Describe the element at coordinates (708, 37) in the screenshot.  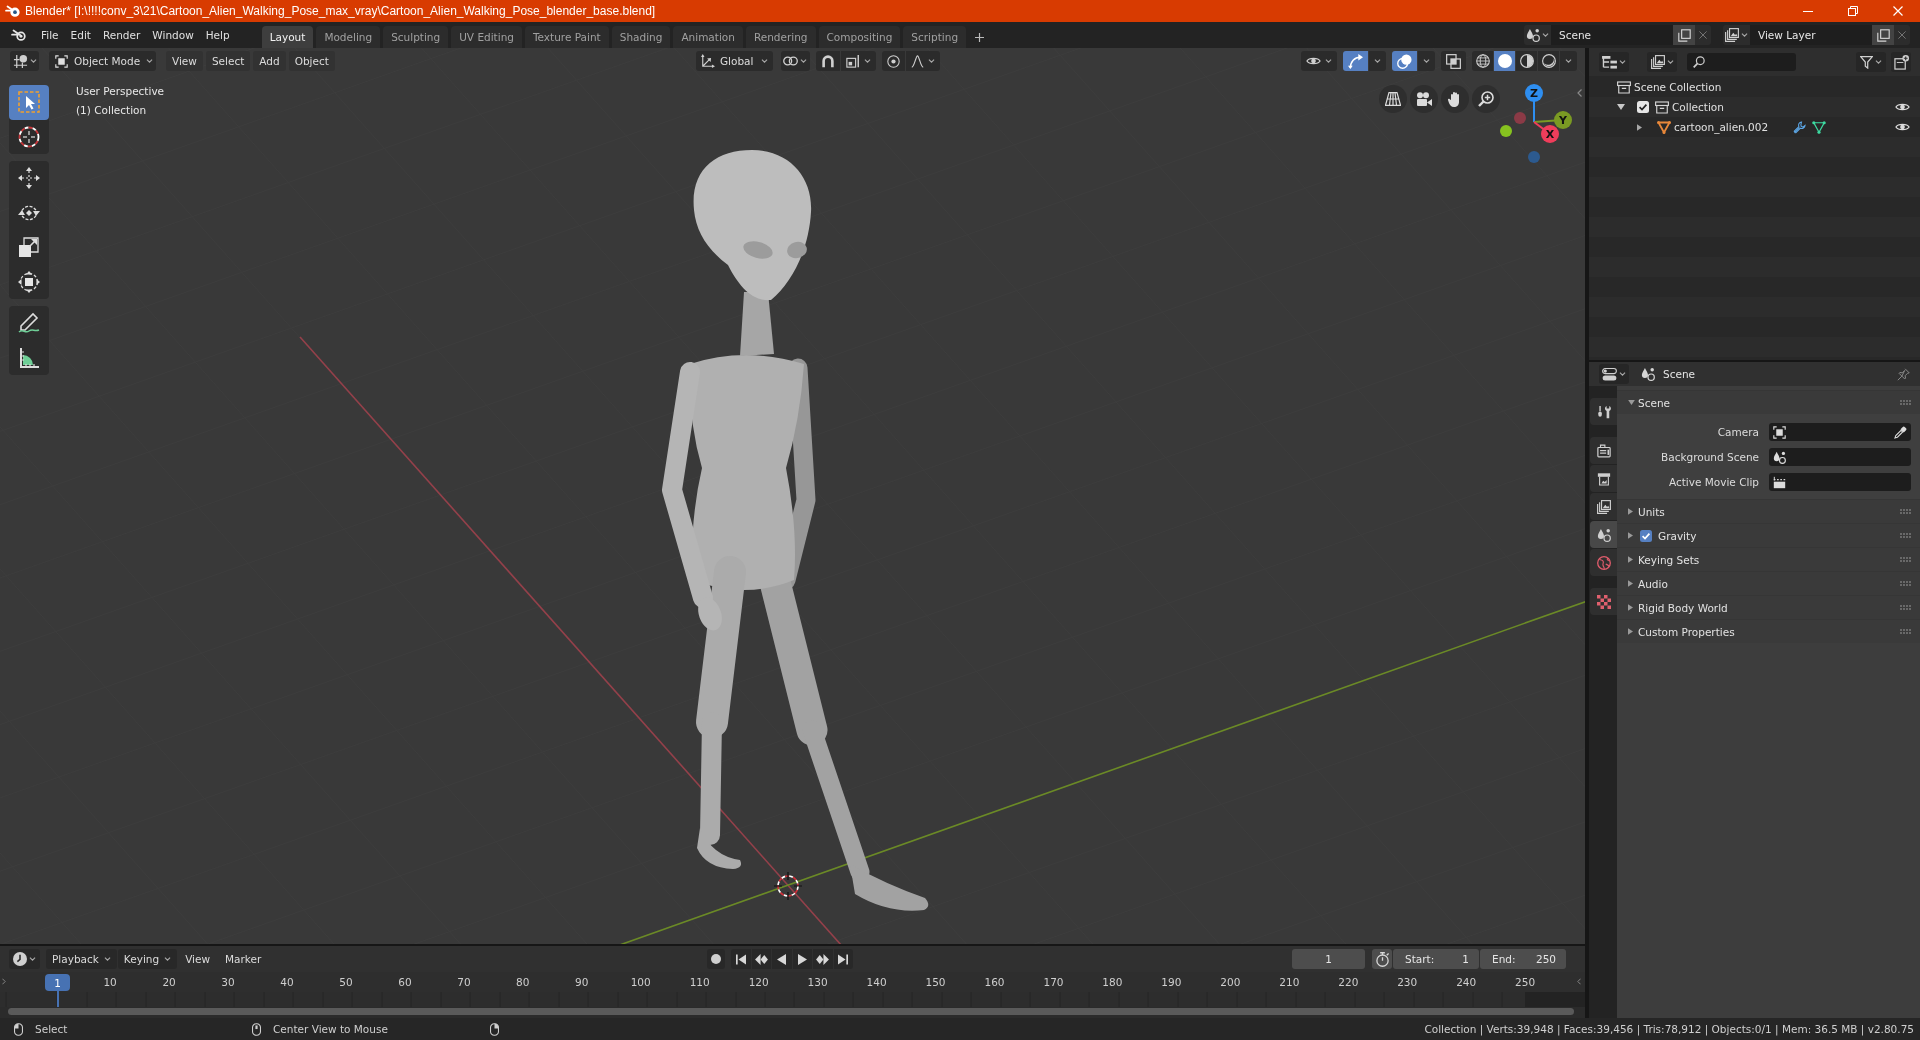
I see `workspace-tab: Animation` at that location.